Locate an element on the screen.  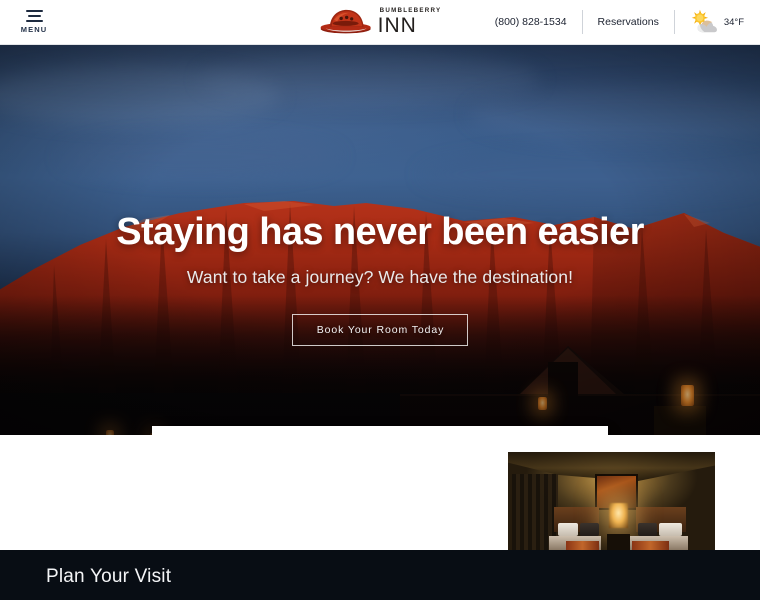
book-room-button: Book Your Room Today is located at coordinates (380, 329).